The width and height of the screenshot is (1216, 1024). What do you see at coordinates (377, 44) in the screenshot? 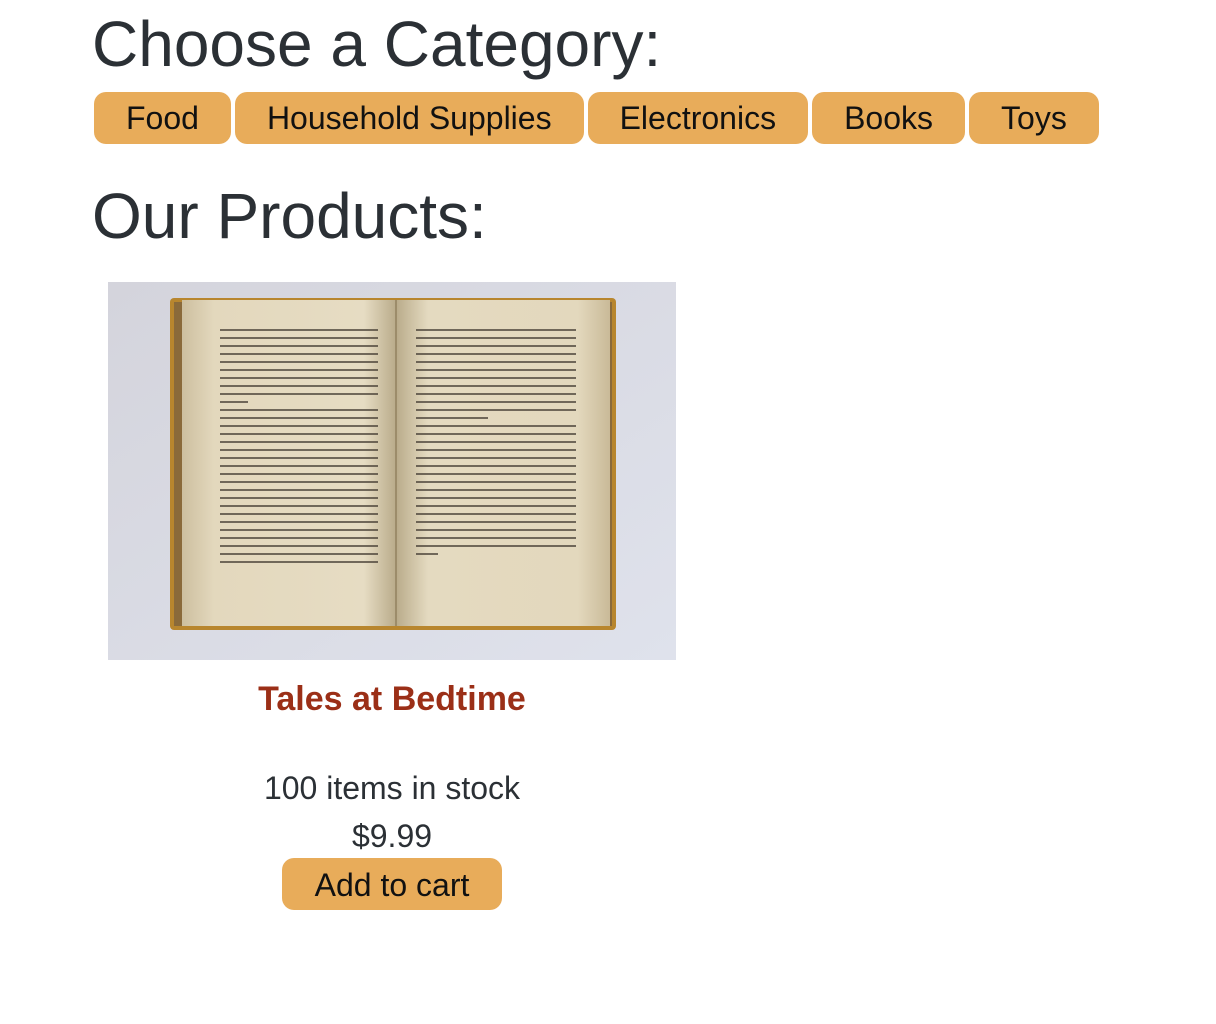
I see `category-heading: Choose a Category:` at bounding box center [377, 44].